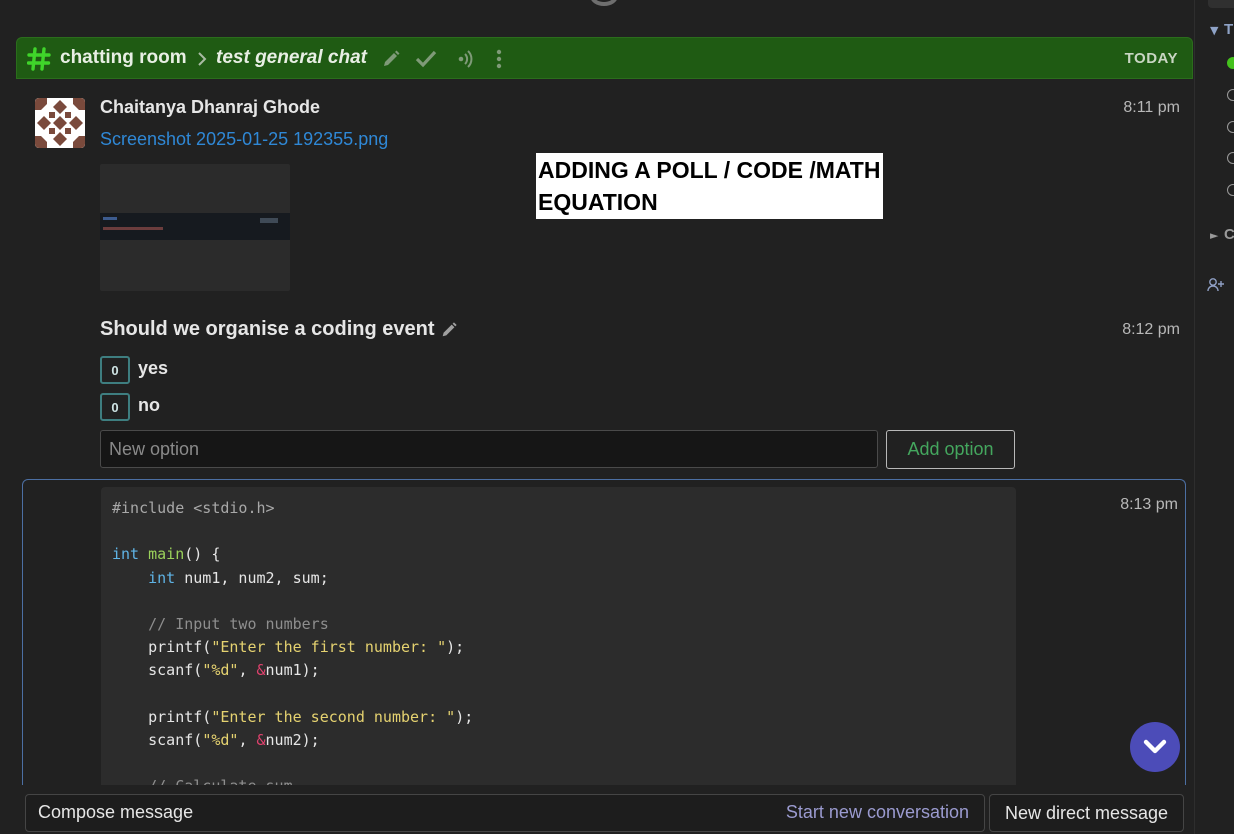 The height and width of the screenshot is (834, 1234). What do you see at coordinates (1214, 235) in the screenshot?
I see `expand-triangle-icon: ►` at bounding box center [1214, 235].